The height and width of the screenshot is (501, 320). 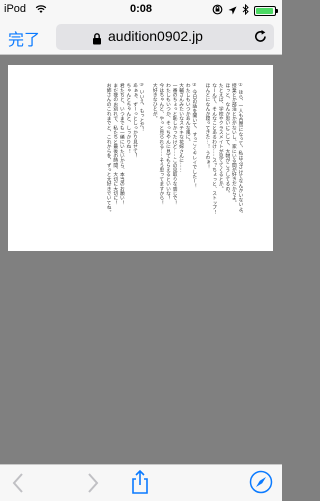 What do you see at coordinates (245, 10) in the screenshot?
I see `bluetooth-icon` at bounding box center [245, 10].